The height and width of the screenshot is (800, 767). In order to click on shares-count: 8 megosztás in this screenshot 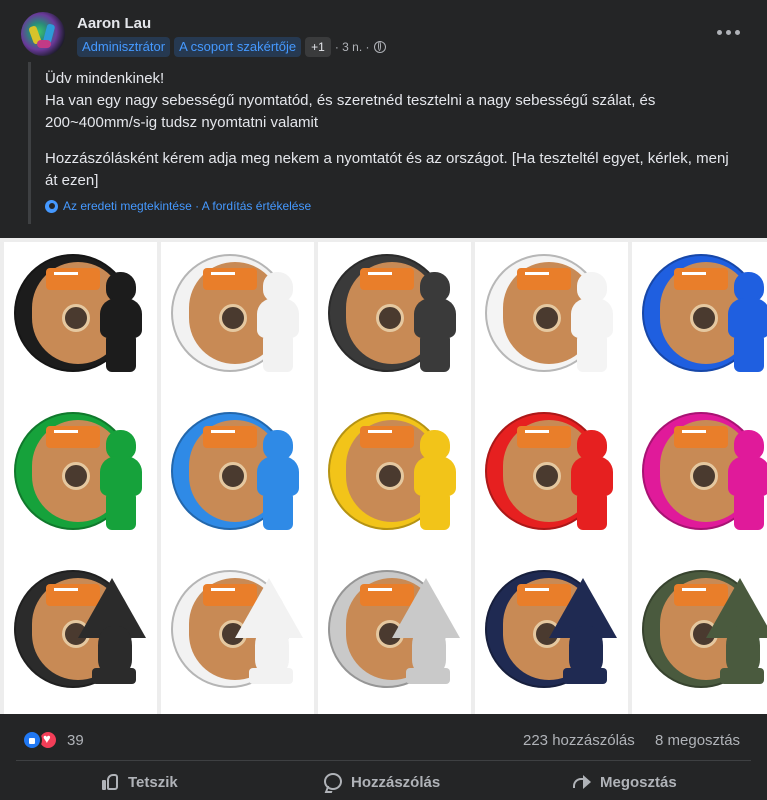, I will do `click(697, 740)`.